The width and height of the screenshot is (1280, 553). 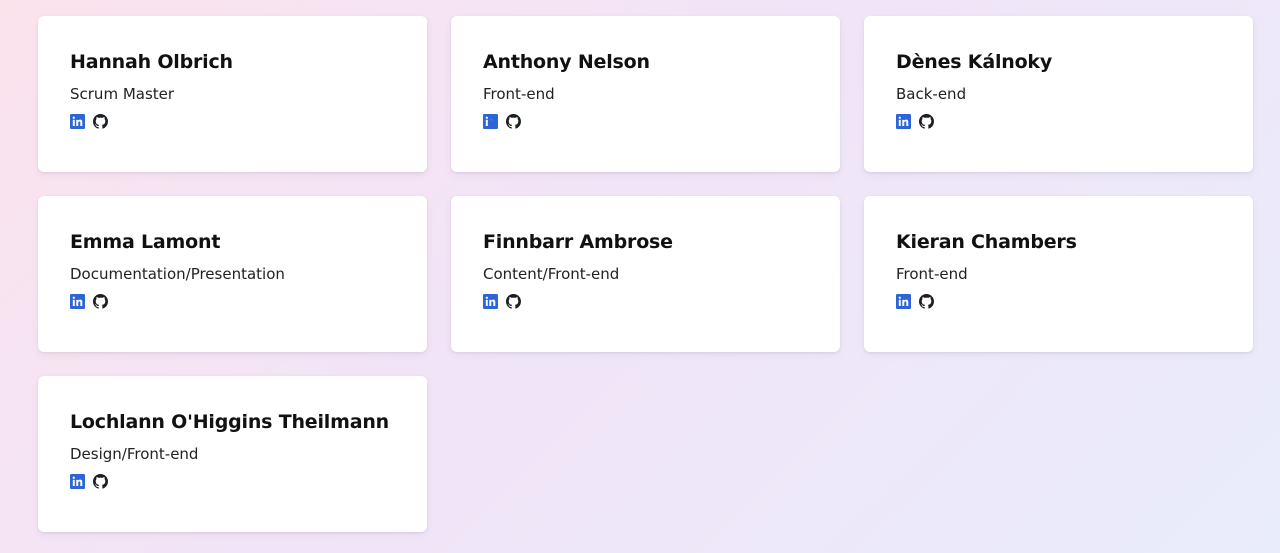 I want to click on team-member-card: Dènes Kálnoky Back-end, so click(x=1058, y=94).